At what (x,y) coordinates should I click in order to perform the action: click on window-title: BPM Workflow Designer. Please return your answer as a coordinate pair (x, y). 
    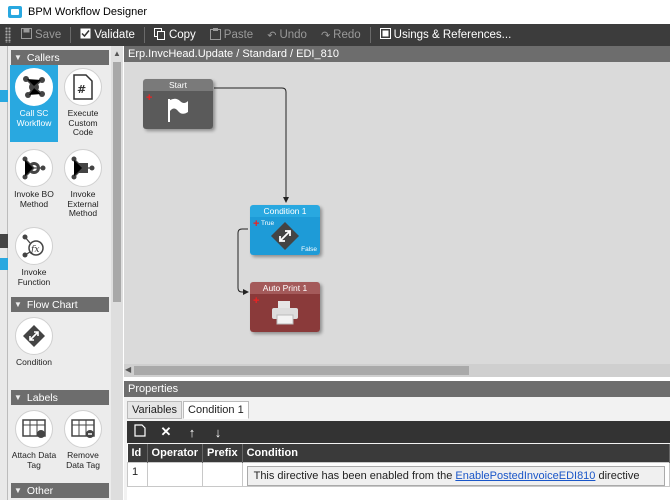
    Looking at the image, I should click on (87, 12).